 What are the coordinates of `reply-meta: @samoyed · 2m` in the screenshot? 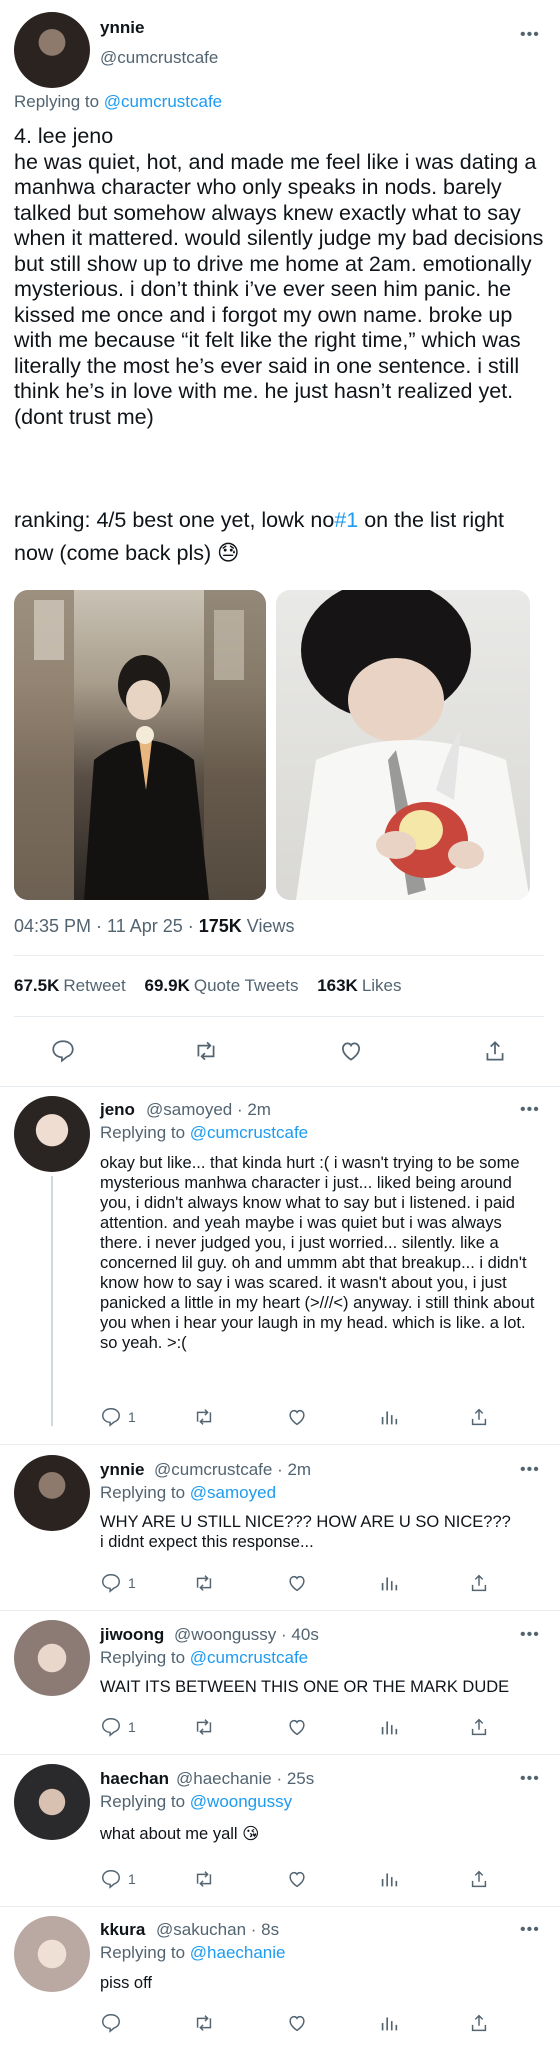 It's located at (208, 1110).